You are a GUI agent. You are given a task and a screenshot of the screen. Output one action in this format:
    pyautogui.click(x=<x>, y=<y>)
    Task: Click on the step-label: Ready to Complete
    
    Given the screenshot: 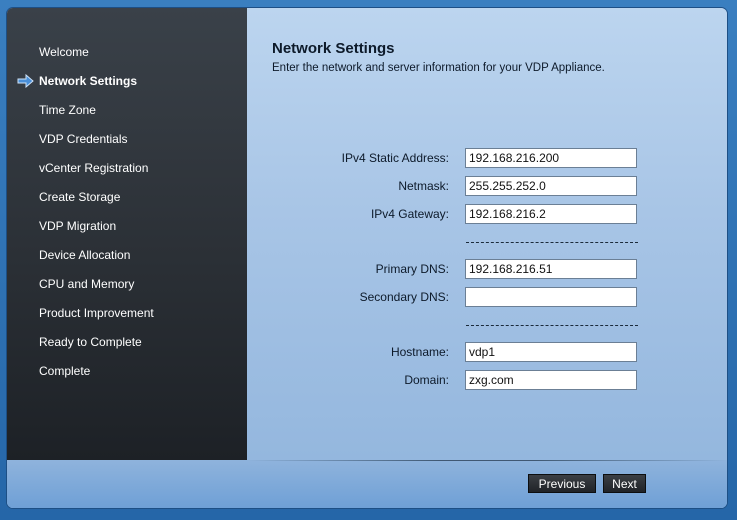 What is the action you would take?
    pyautogui.click(x=90, y=342)
    